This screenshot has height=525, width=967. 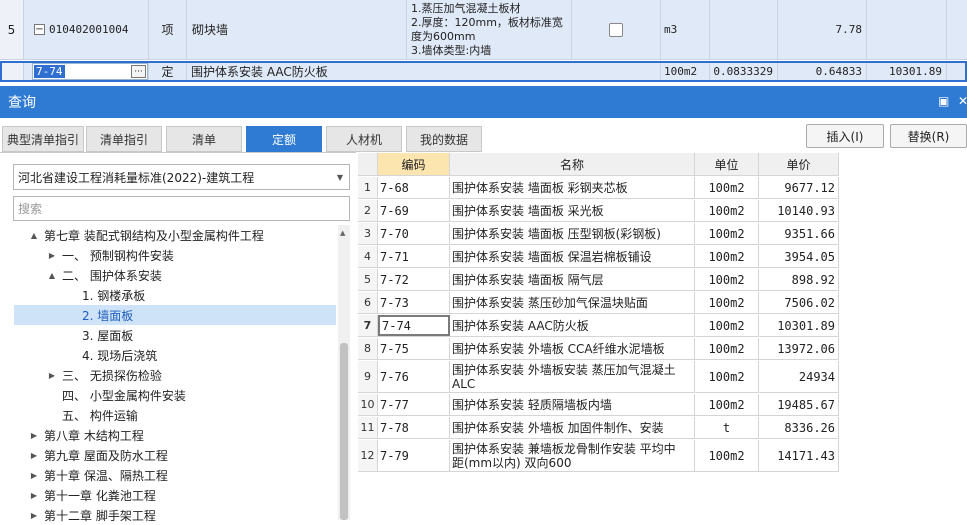 I want to click on quota-name: 围护体系安装 外墙板安装 蒸压加气混凝土 ALC, so click(x=572, y=376).